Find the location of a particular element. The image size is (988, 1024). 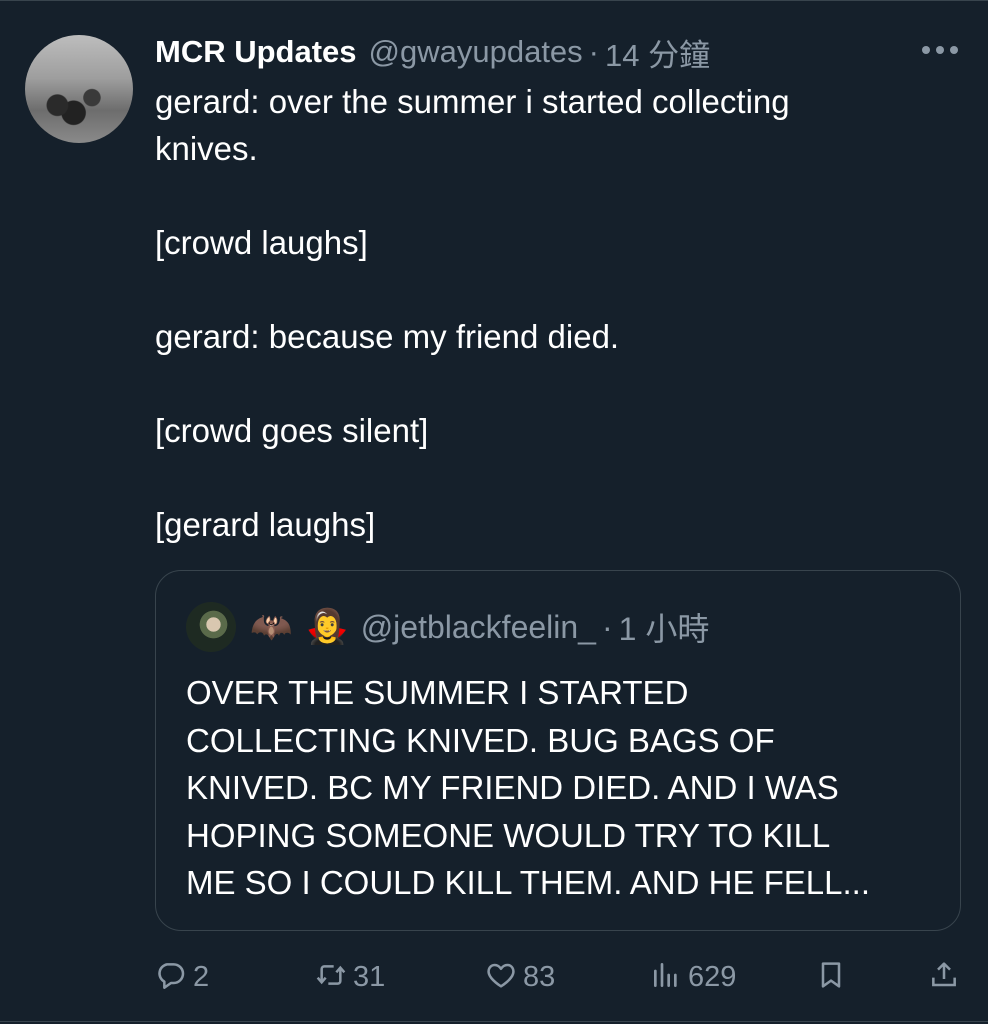

bat-emoji: 🦇 is located at coordinates (271, 627).